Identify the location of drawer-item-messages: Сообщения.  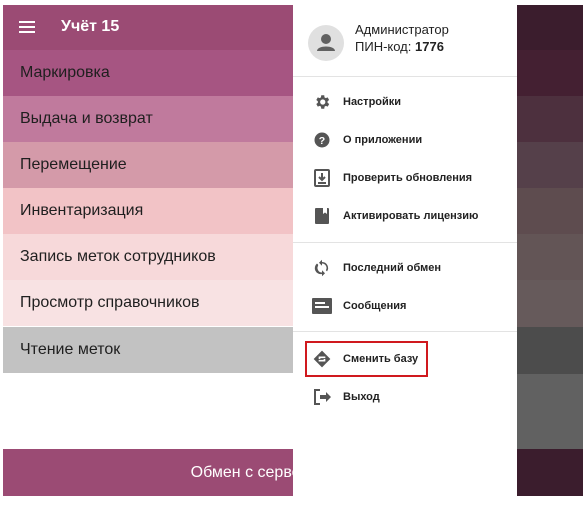
(405, 306).